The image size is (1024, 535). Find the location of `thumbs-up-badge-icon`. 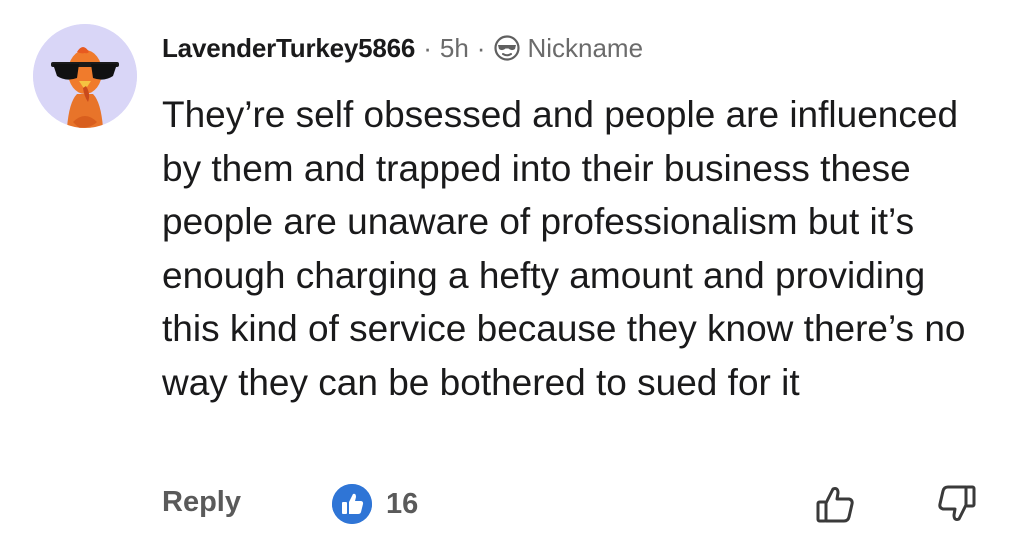

thumbs-up-badge-icon is located at coordinates (352, 504).